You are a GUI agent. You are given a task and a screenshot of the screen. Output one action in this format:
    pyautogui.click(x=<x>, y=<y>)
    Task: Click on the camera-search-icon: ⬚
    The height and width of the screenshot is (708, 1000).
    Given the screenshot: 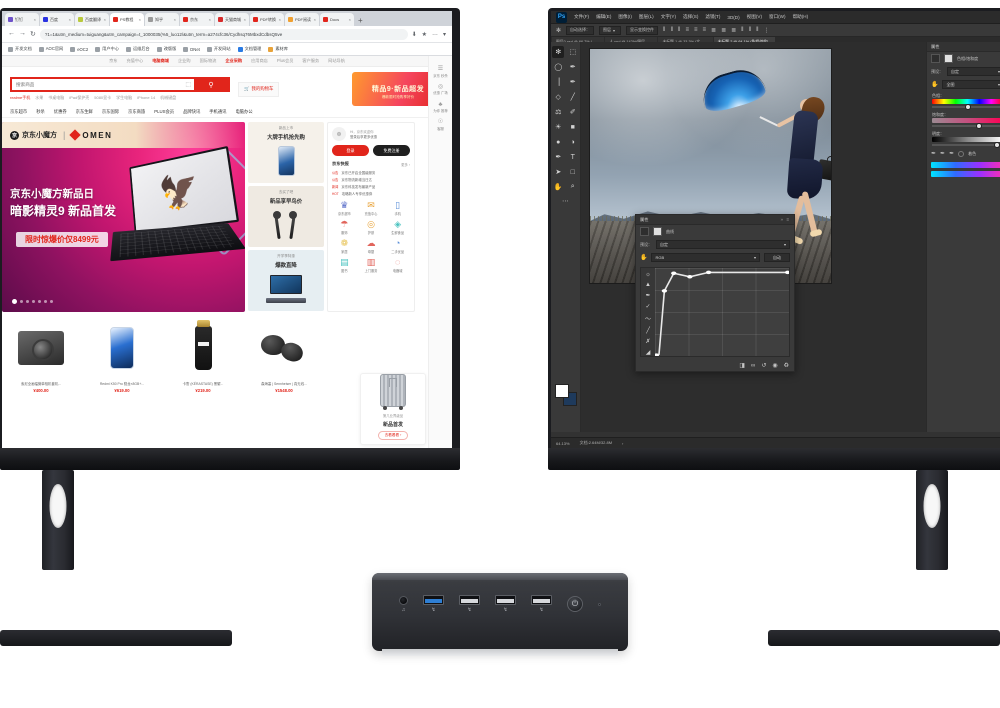 What is the action you would take?
    pyautogui.click(x=189, y=84)
    